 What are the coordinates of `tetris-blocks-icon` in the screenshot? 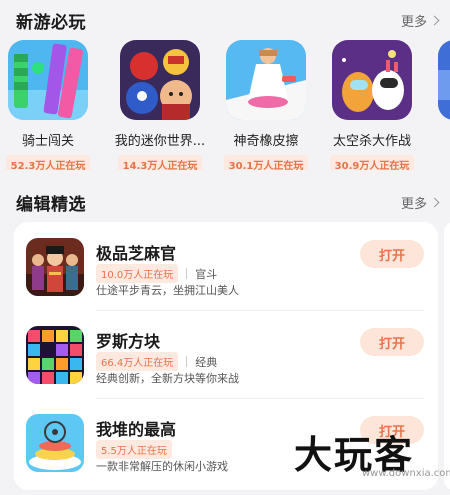 It's located at (55, 355).